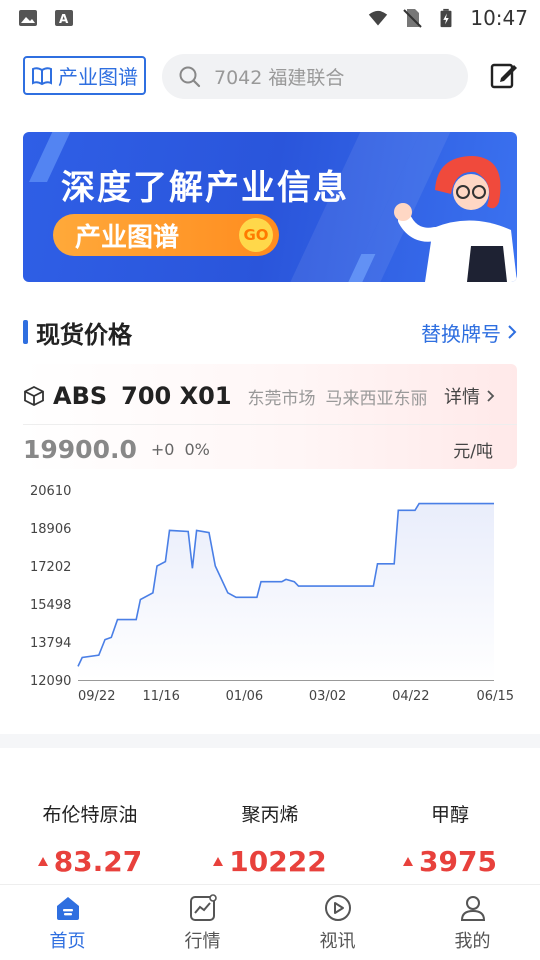 The width and height of the screenshot is (540, 960). Describe the element at coordinates (473, 451) in the screenshot. I see `price-unit: 元/吨` at that location.